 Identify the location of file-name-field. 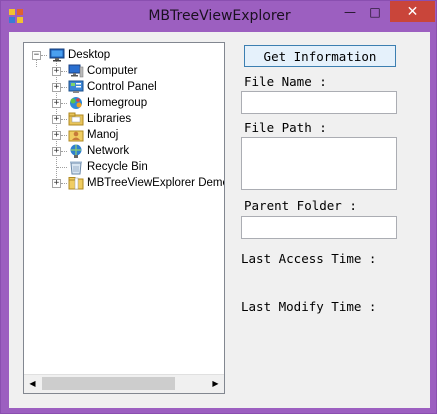
(319, 102).